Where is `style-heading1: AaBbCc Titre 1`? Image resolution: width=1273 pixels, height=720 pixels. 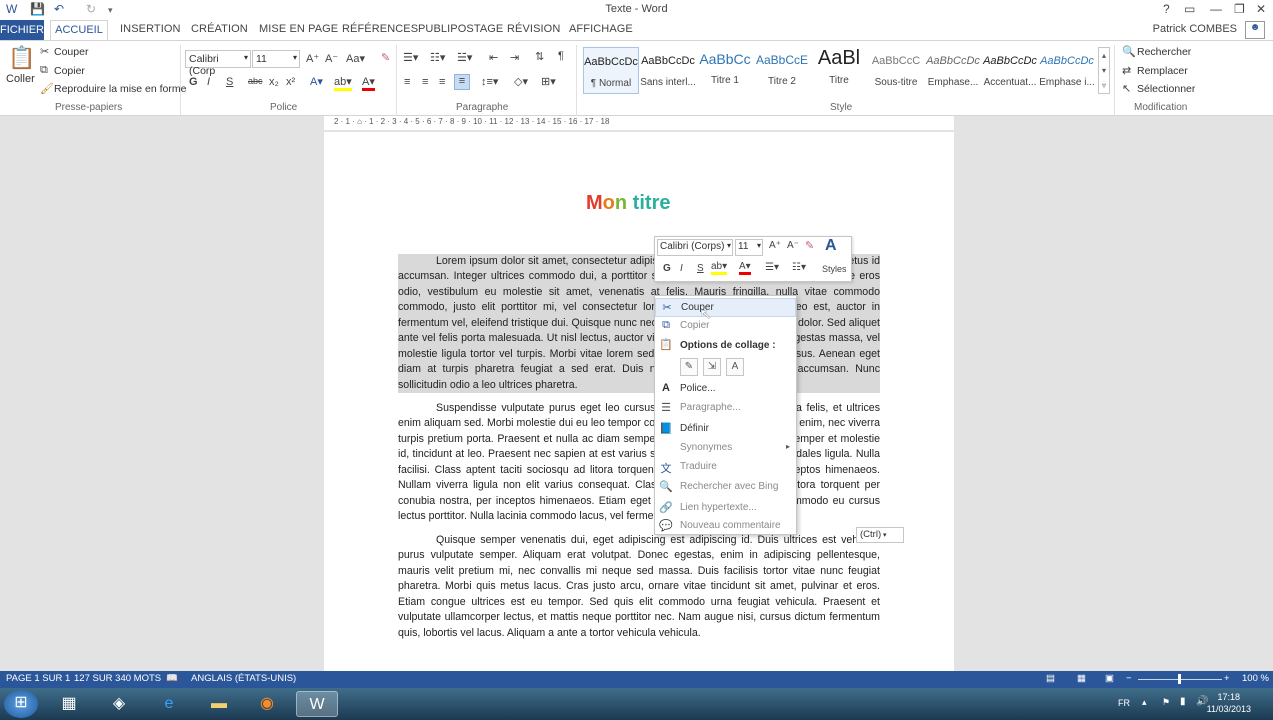 style-heading1: AaBbCc Titre 1 is located at coordinates (725, 70).